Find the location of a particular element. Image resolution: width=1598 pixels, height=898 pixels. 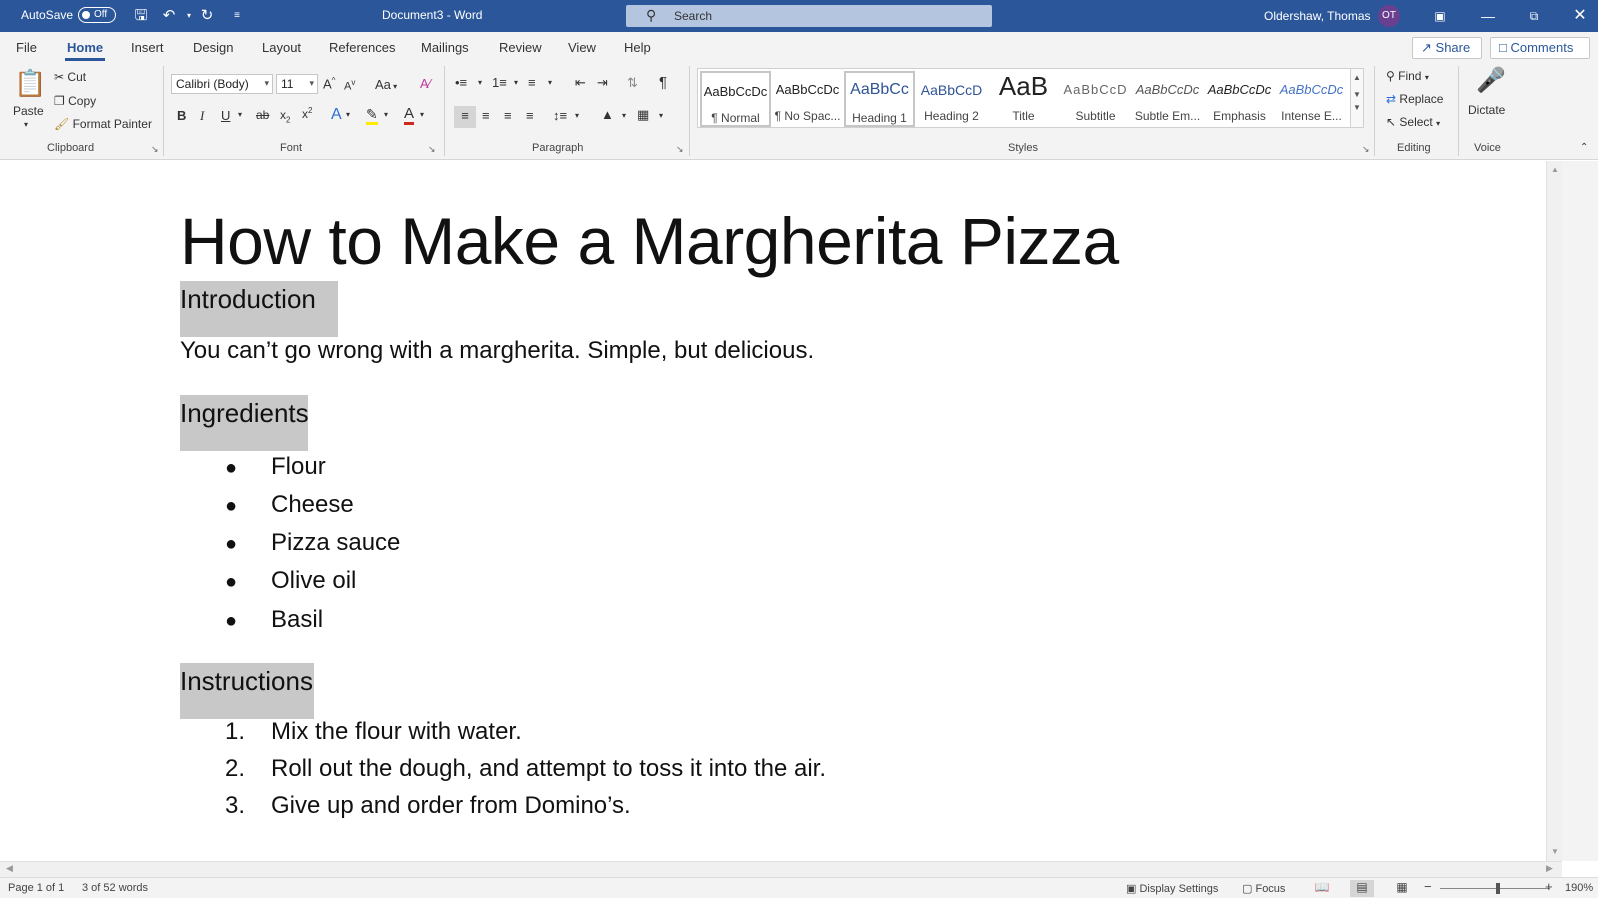

strikethrough-icon: ab is located at coordinates (262, 115).